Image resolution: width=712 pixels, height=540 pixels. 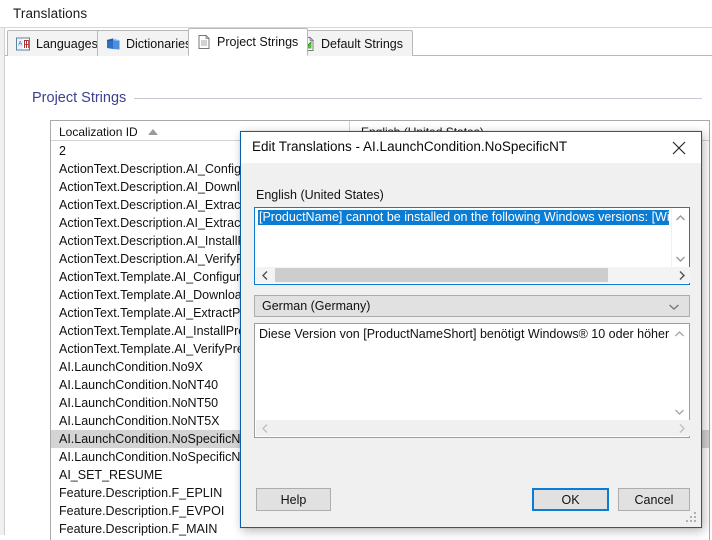 I want to click on grid-cell-localization-id: ActionText.Description.AI_ConfigureC, so click(x=164, y=169).